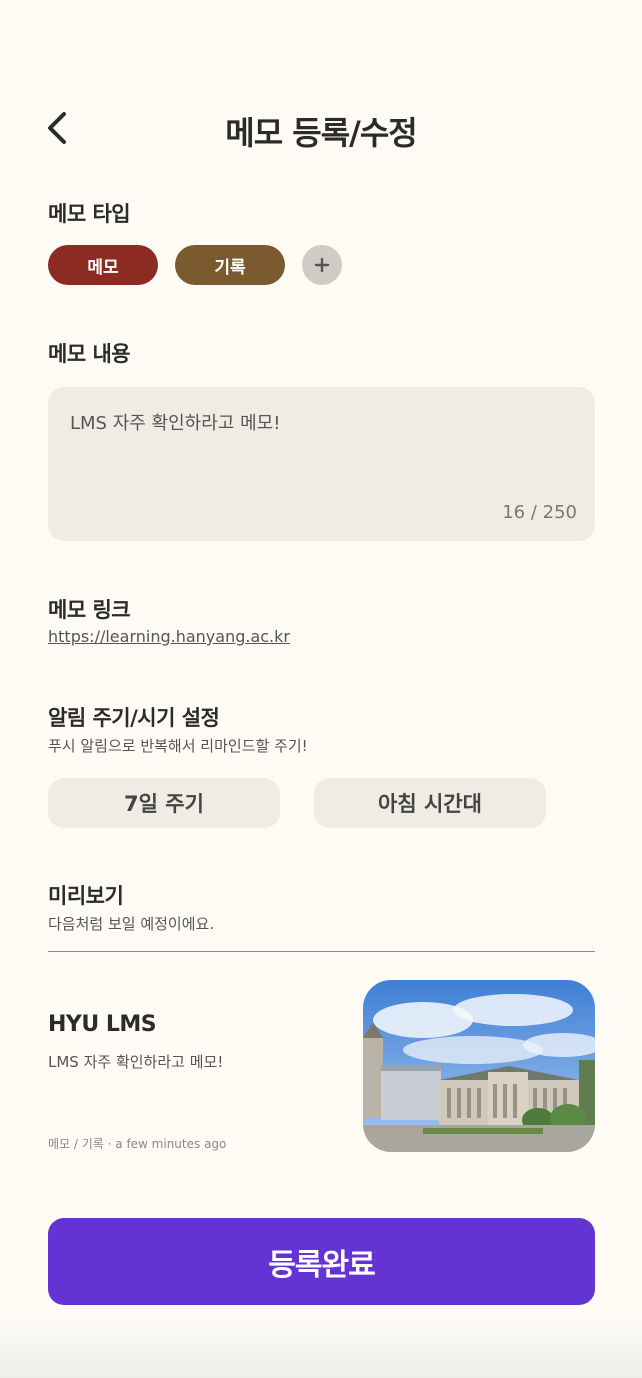 The height and width of the screenshot is (1378, 642). I want to click on memo-link-url: https://learning.hanyang.ac.kr, so click(169, 636).